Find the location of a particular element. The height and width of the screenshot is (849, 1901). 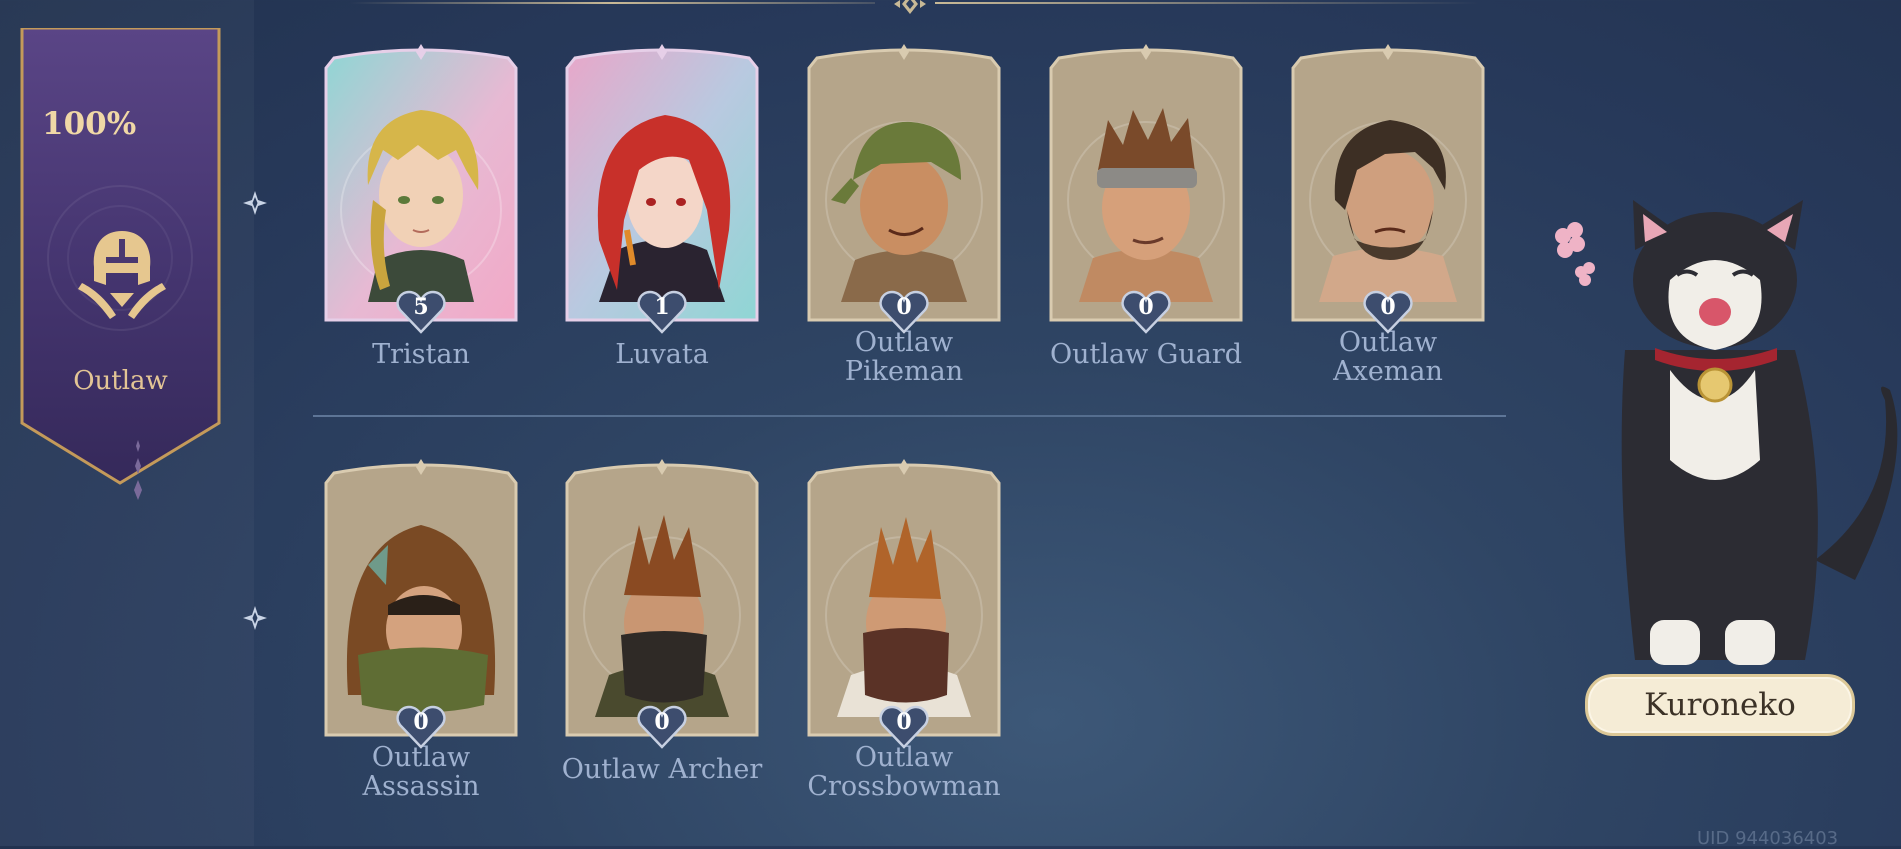

hero-card-outlaw-axeman: 0 Outlaw Axeman is located at coordinates (1388, 213).